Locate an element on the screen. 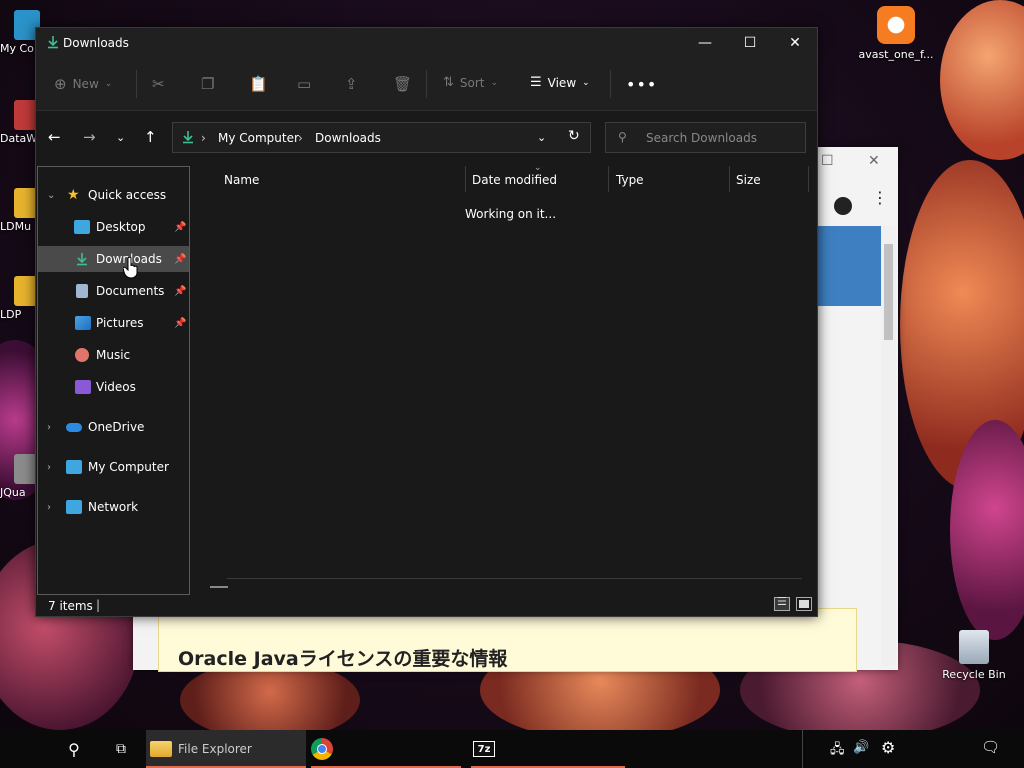 The image size is (1024, 768). sidebar-item-onedrive: › OneDrive is located at coordinates (113, 427).